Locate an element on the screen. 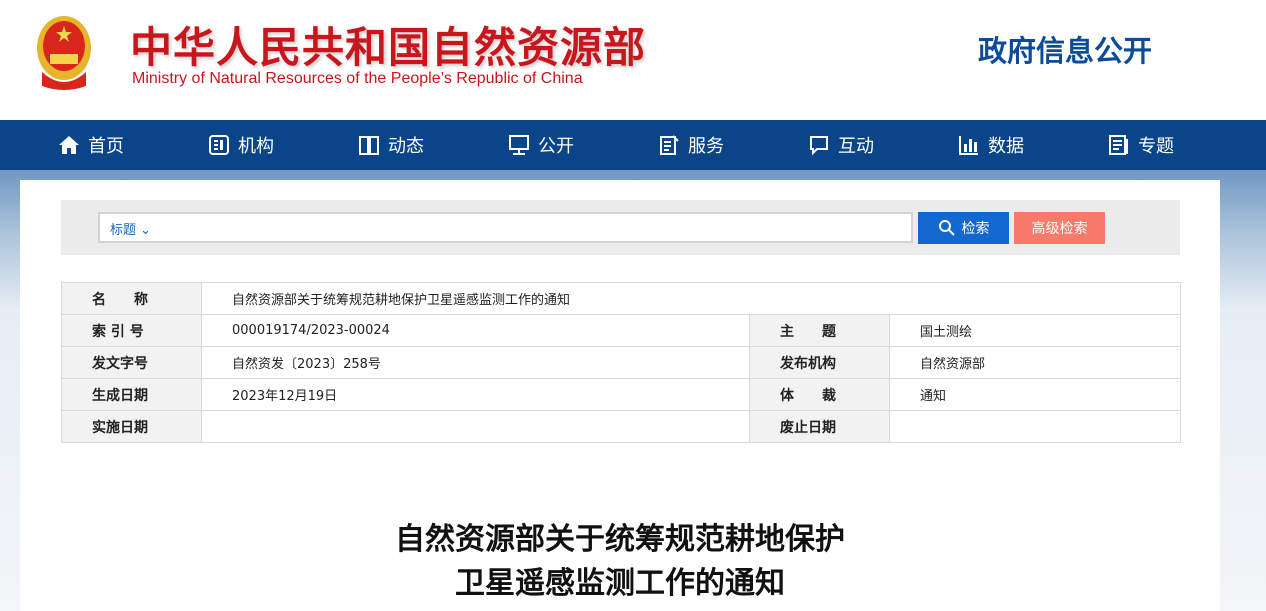  org-icon is located at coordinates (219, 145).